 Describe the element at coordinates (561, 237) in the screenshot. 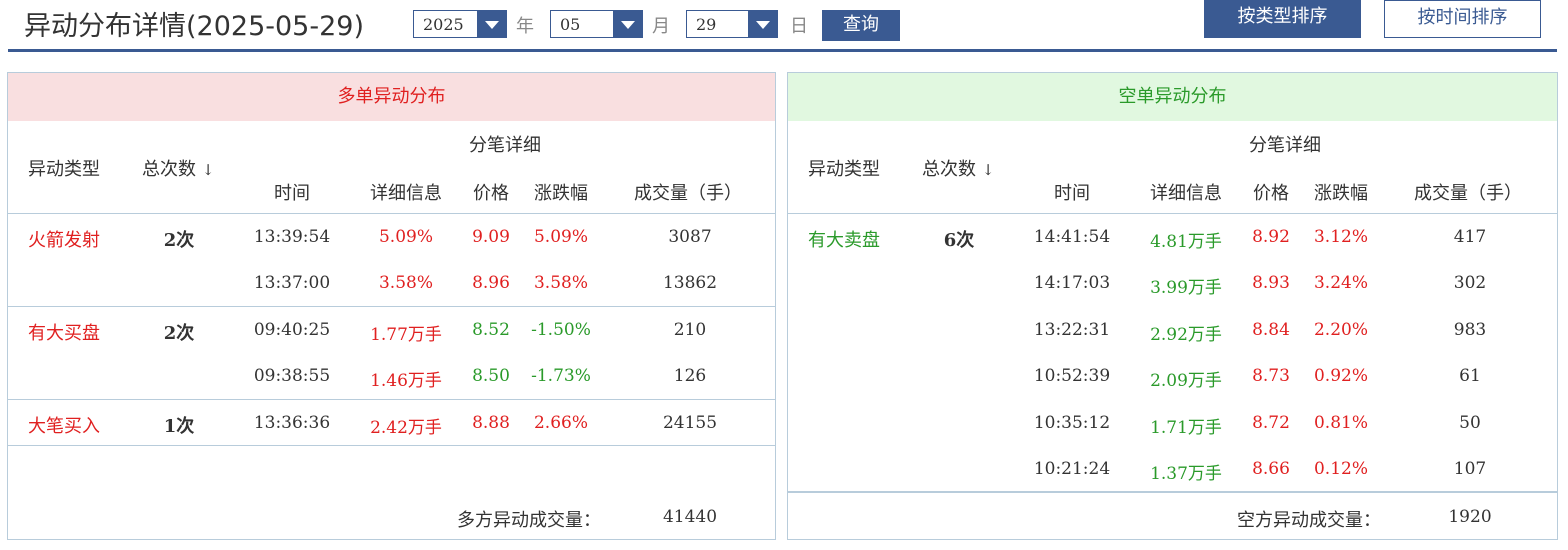

I see `cell-change: 5.09%` at that location.